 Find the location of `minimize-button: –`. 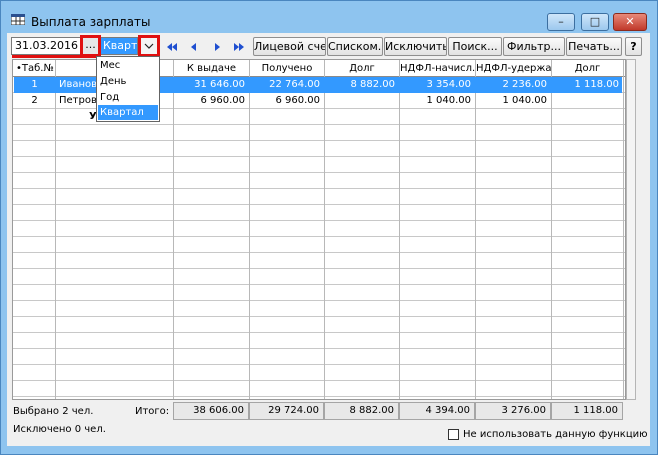

minimize-button: – is located at coordinates (561, 22).